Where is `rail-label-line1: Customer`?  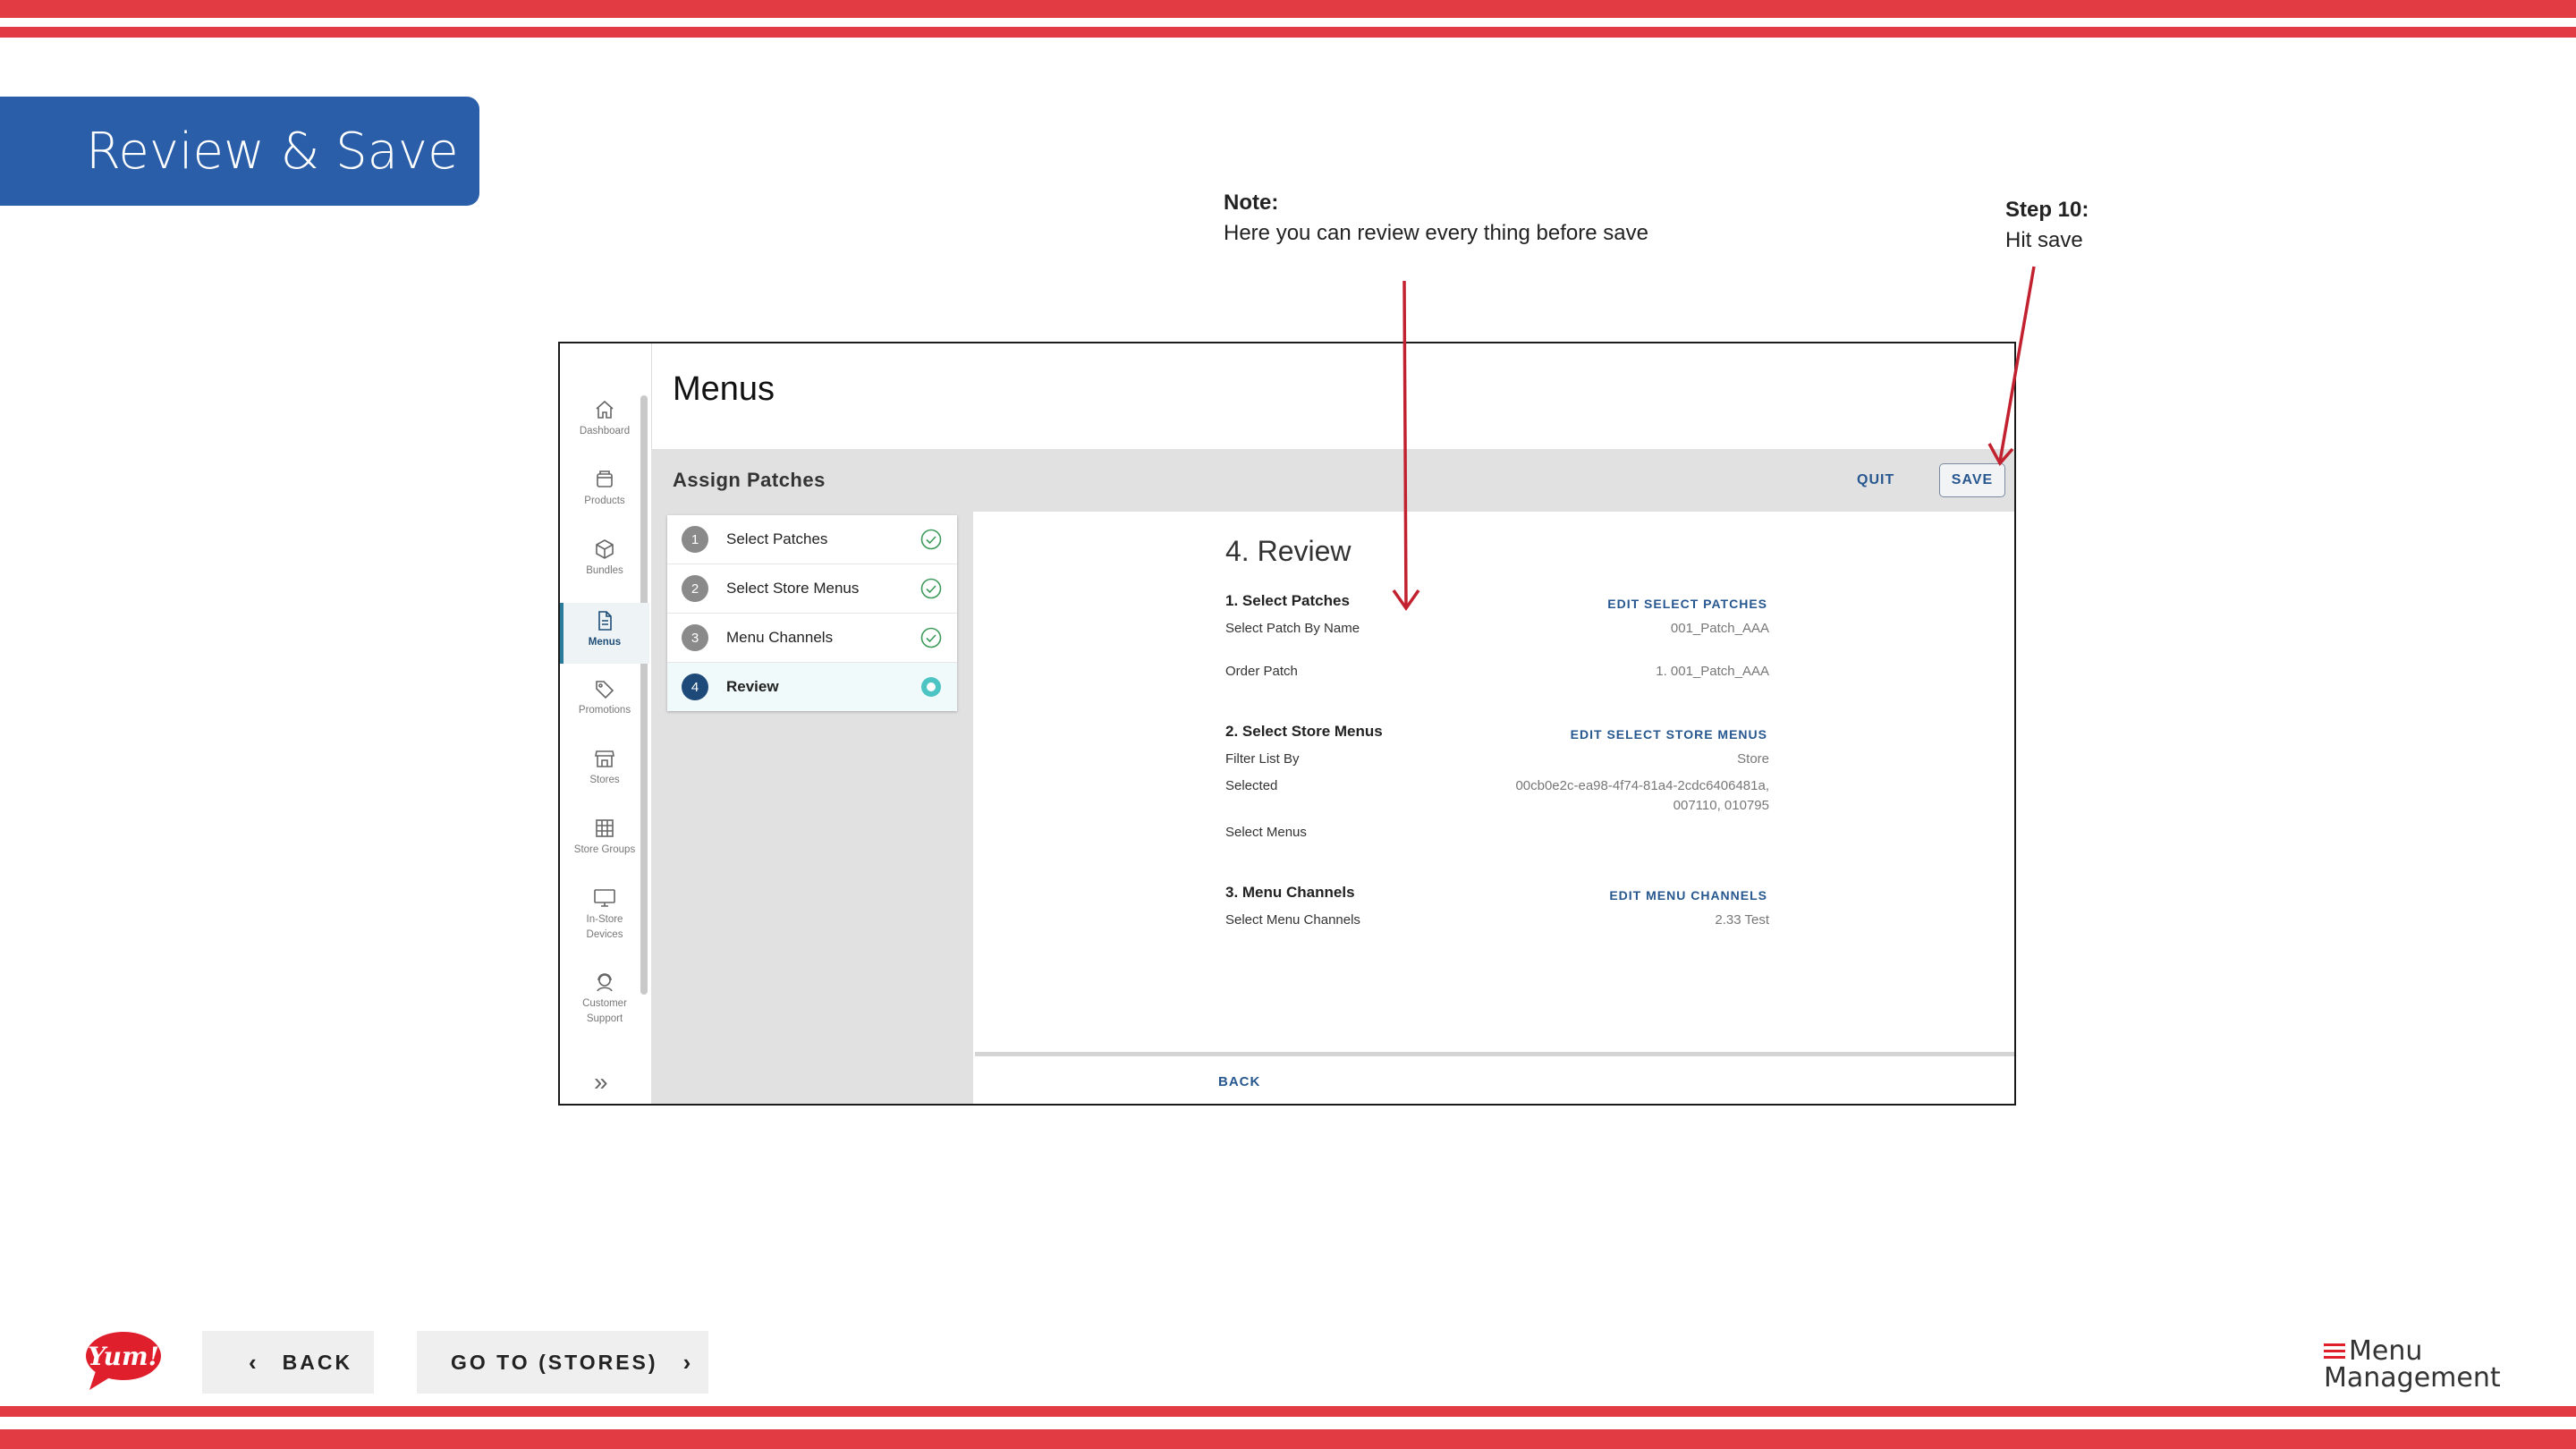 rail-label-line1: Customer is located at coordinates (604, 1003).